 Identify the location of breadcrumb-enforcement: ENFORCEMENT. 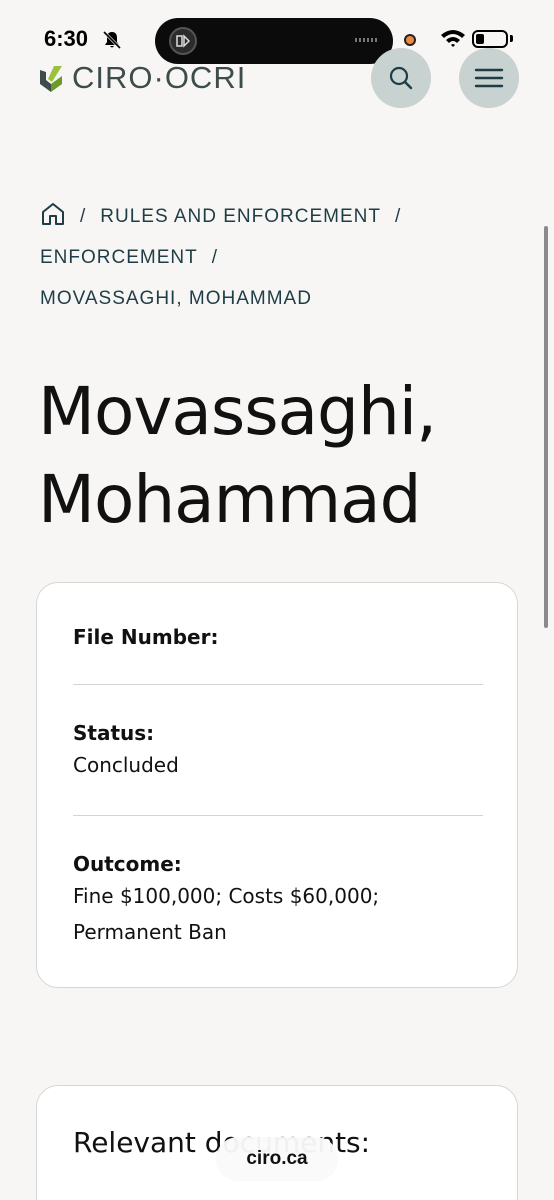
(119, 258).